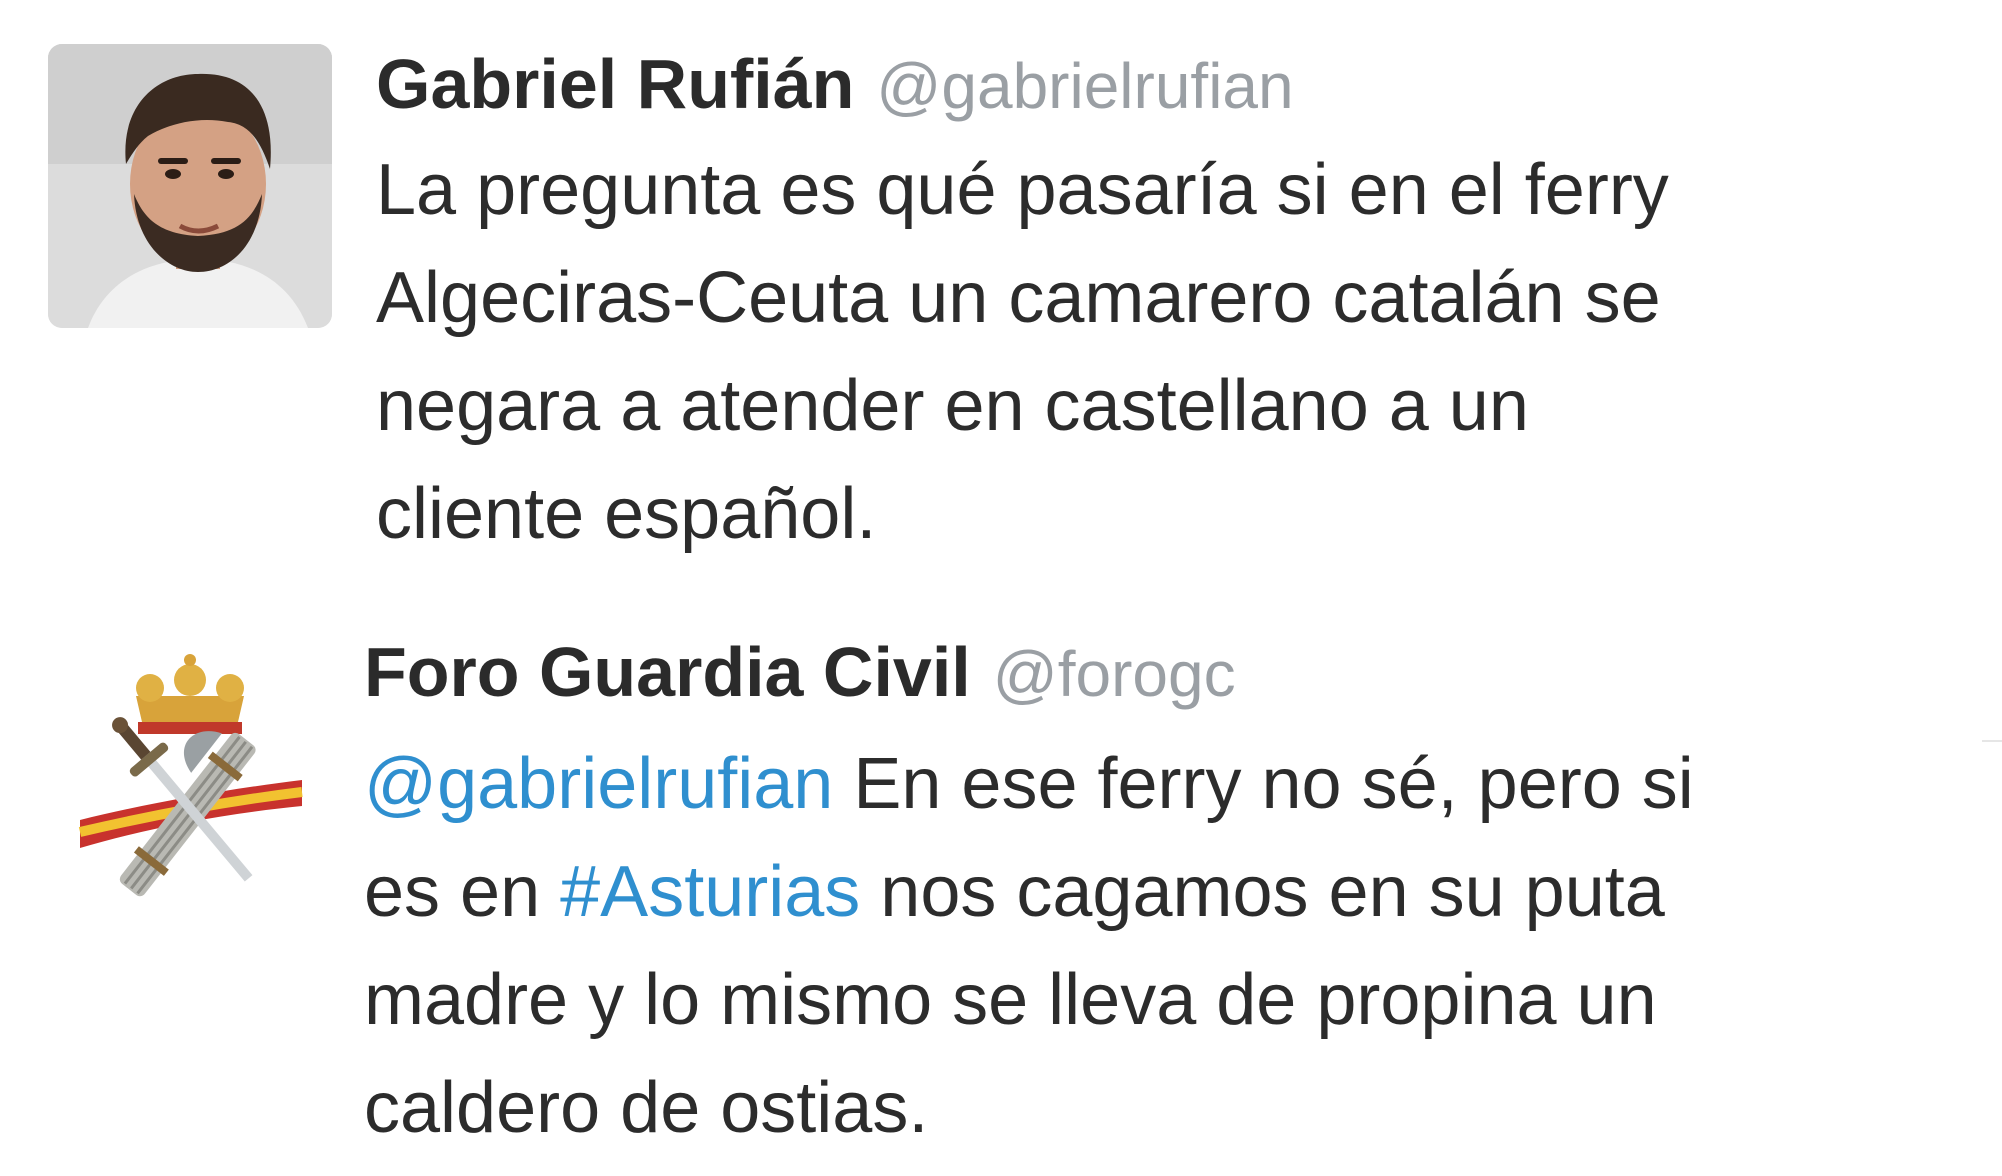  I want to click on tweet-header: Foro Guardia Civil @forogc, so click(800, 673).